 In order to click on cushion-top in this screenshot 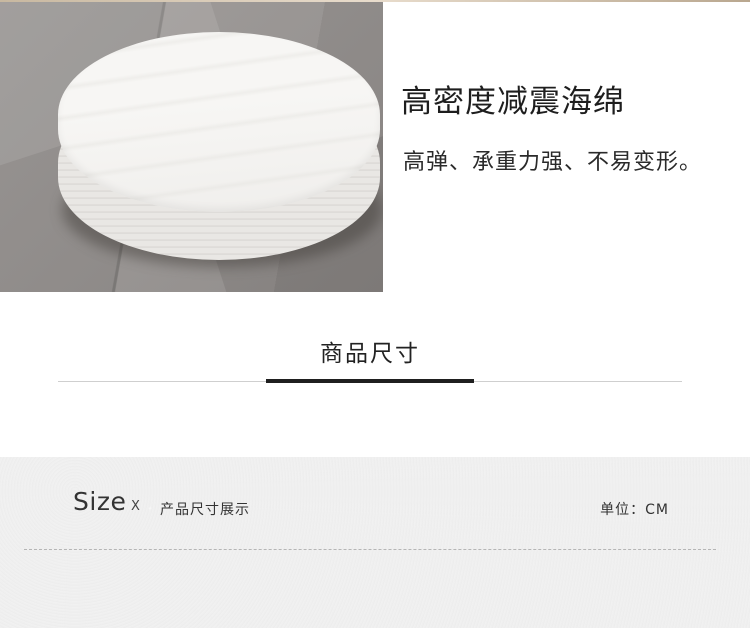, I will do `click(219, 122)`.